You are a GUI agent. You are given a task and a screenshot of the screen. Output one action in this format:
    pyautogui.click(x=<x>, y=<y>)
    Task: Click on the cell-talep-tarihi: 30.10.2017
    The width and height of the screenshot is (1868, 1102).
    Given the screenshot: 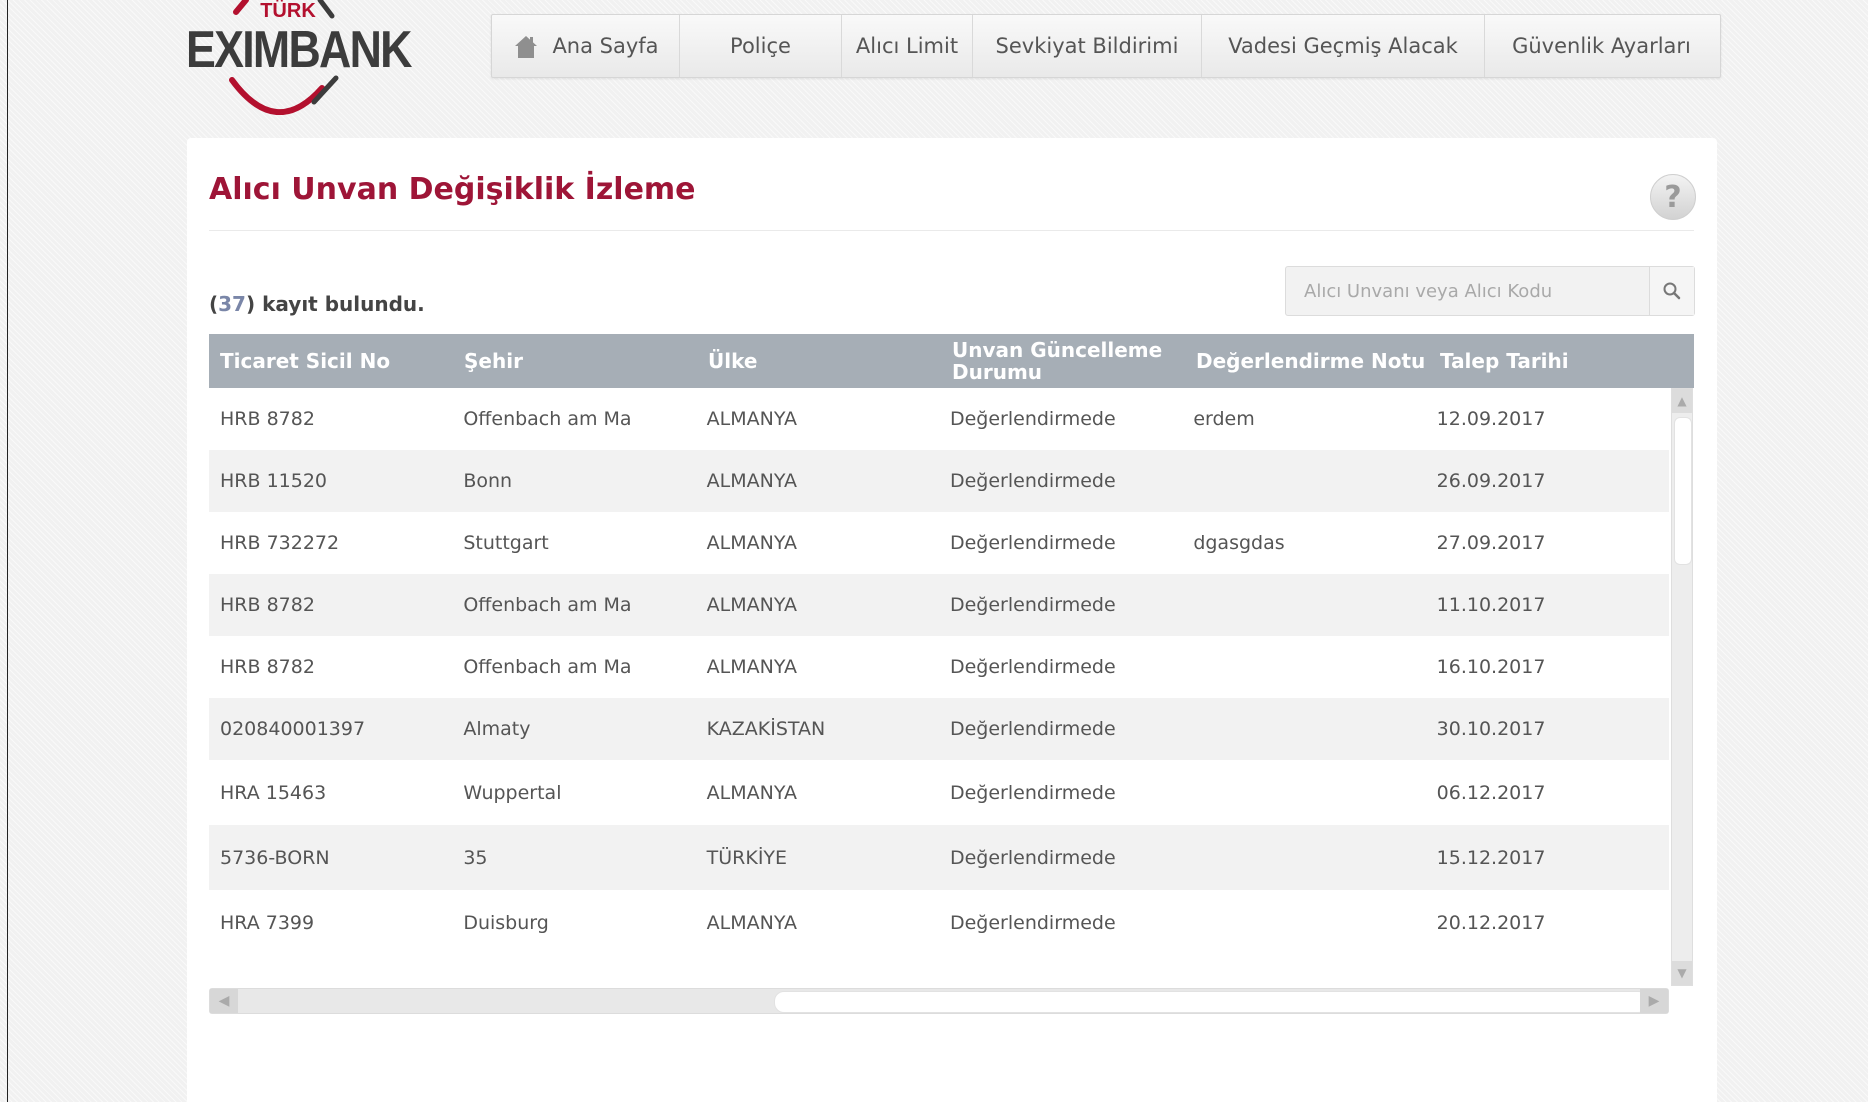 What is the action you would take?
    pyautogui.click(x=1491, y=729)
    